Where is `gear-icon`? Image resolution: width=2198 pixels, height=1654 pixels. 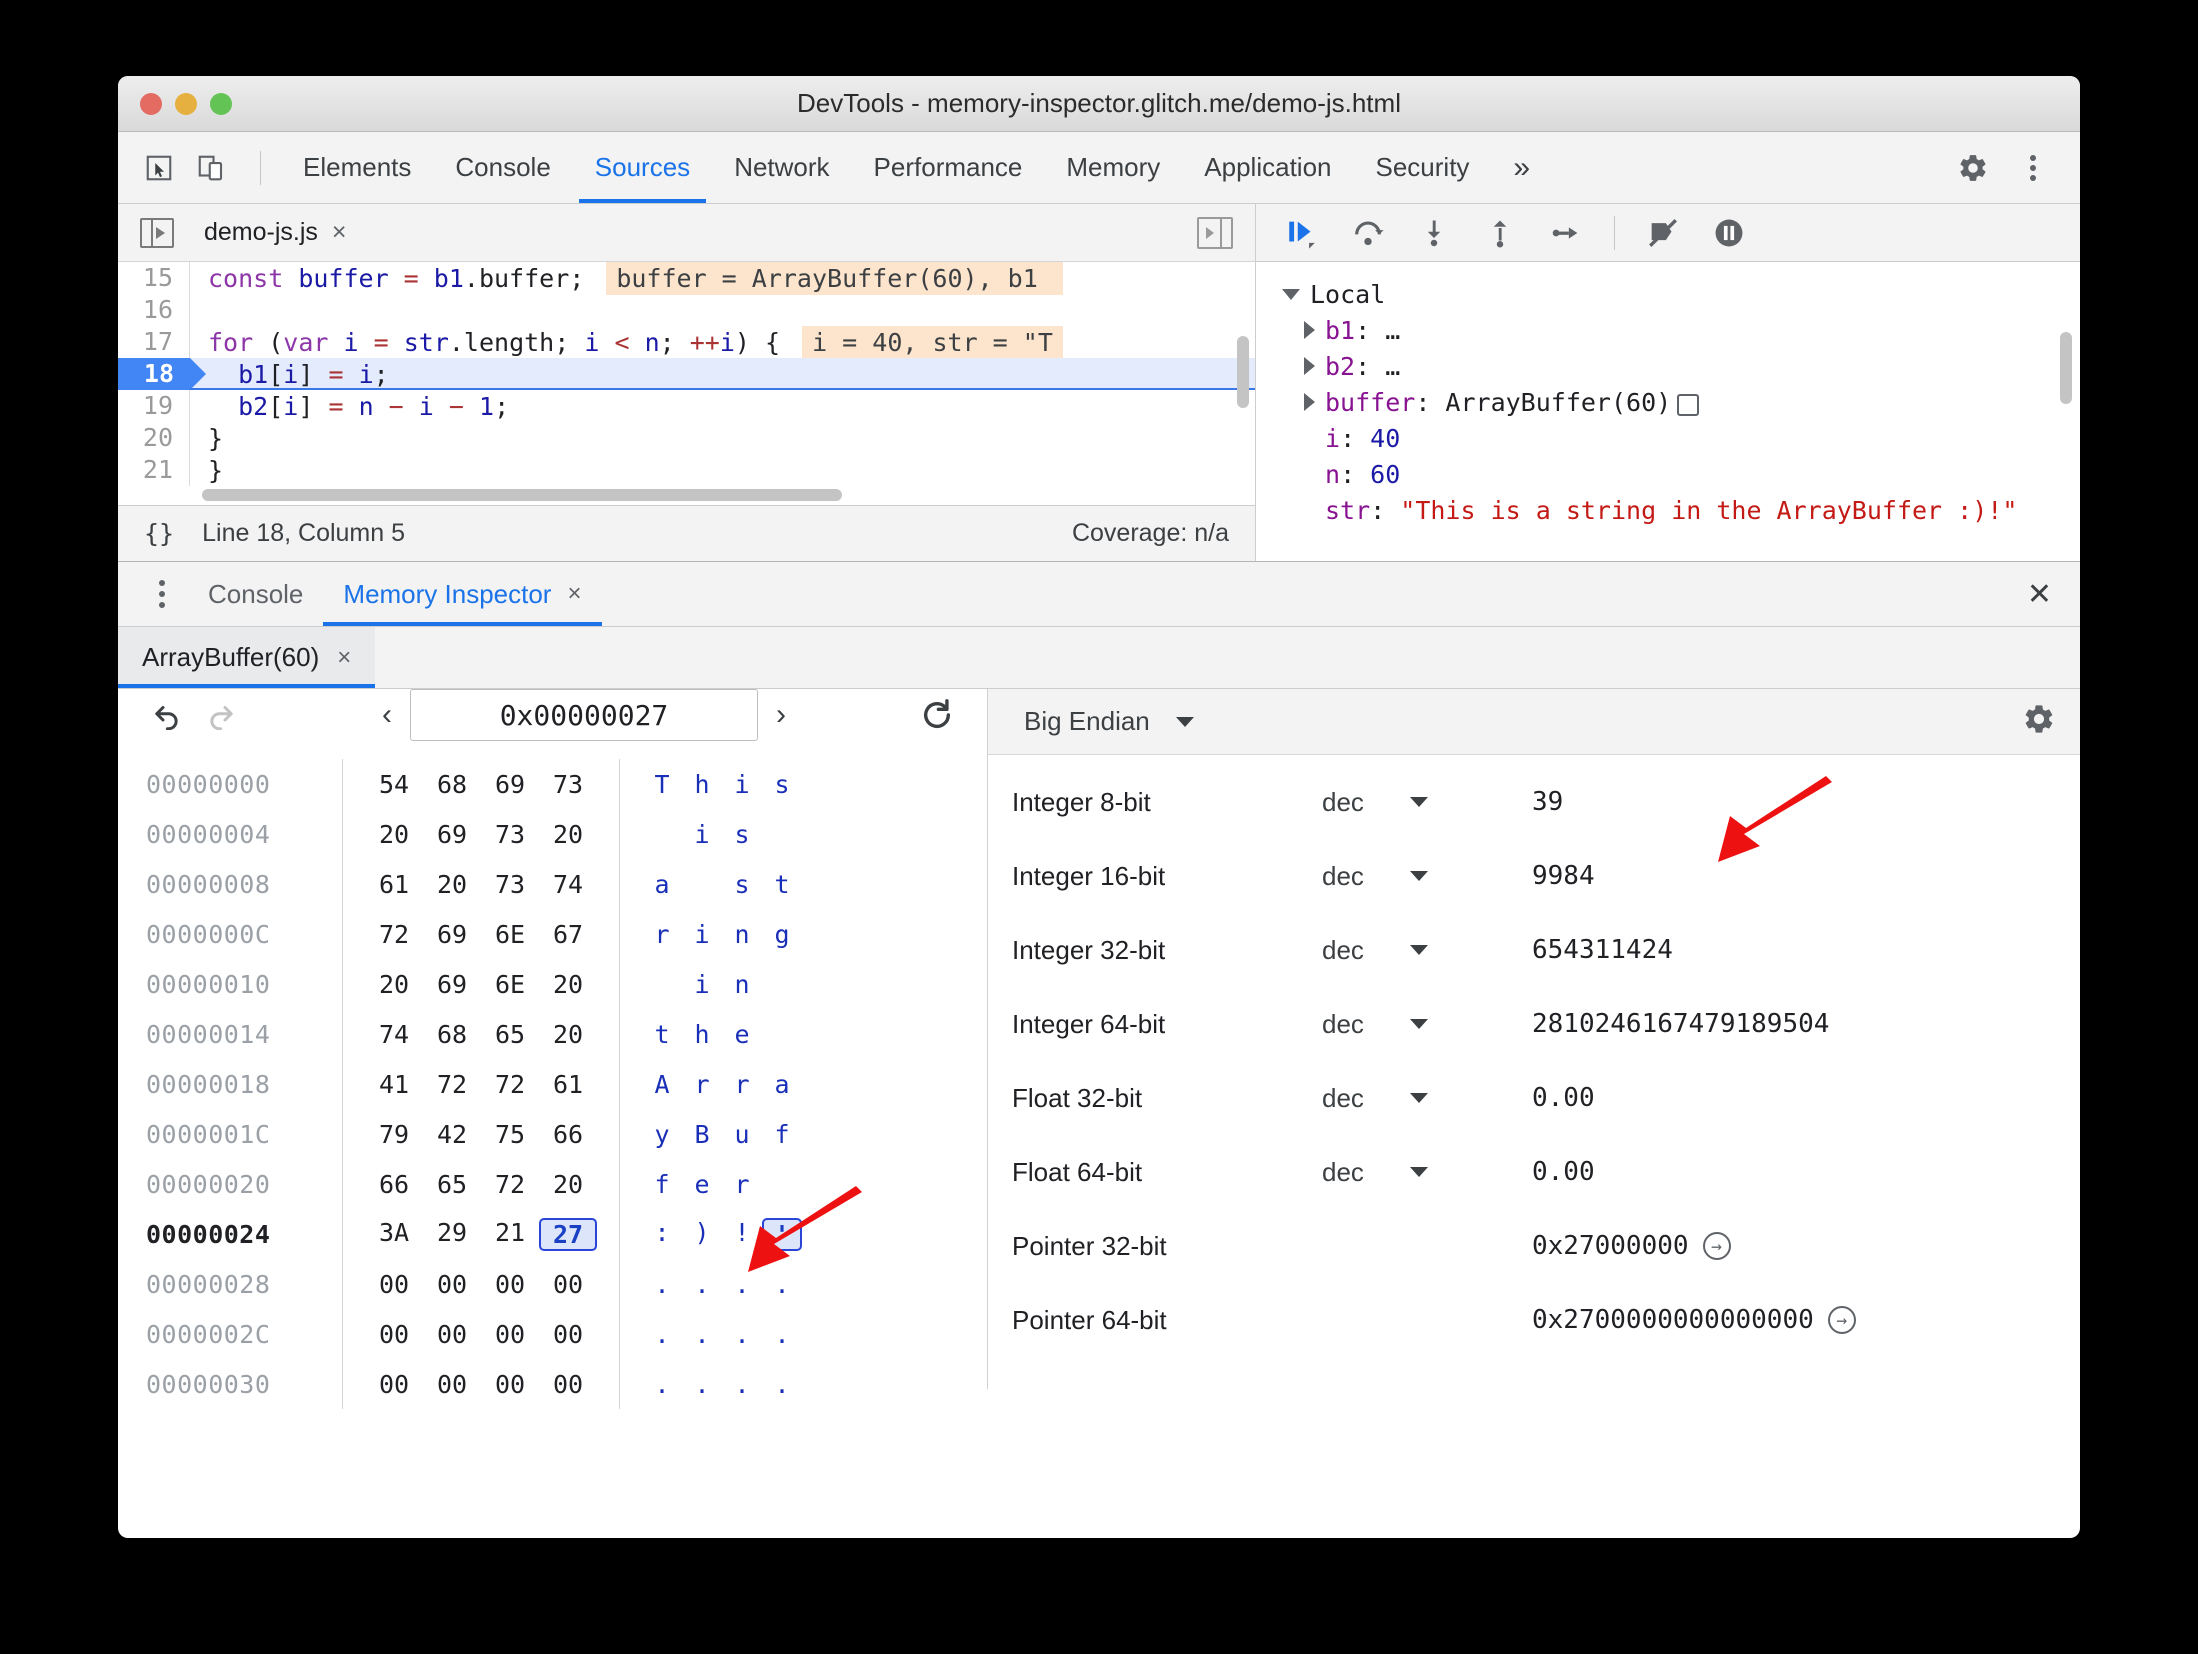 gear-icon is located at coordinates (1973, 168).